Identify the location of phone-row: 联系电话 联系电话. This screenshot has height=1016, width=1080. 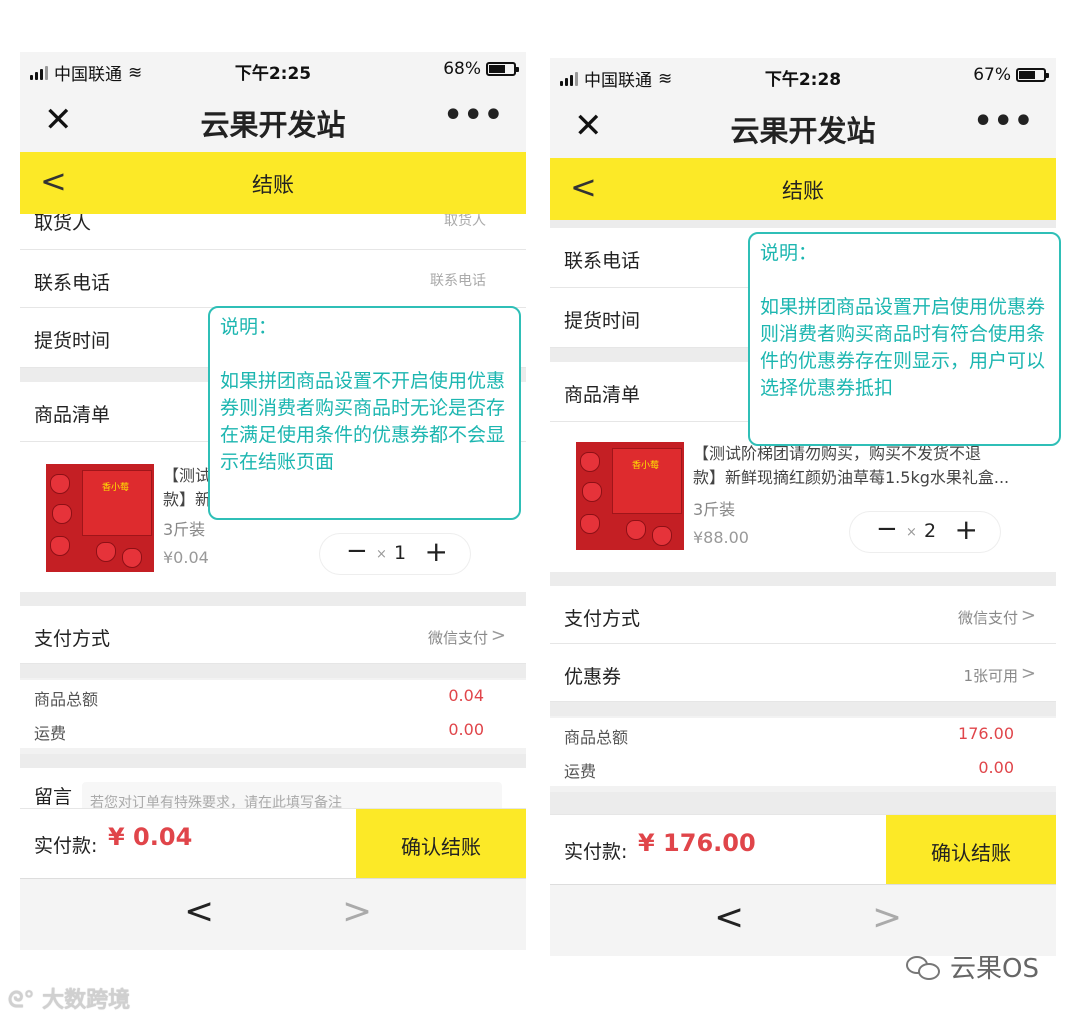
(273, 279).